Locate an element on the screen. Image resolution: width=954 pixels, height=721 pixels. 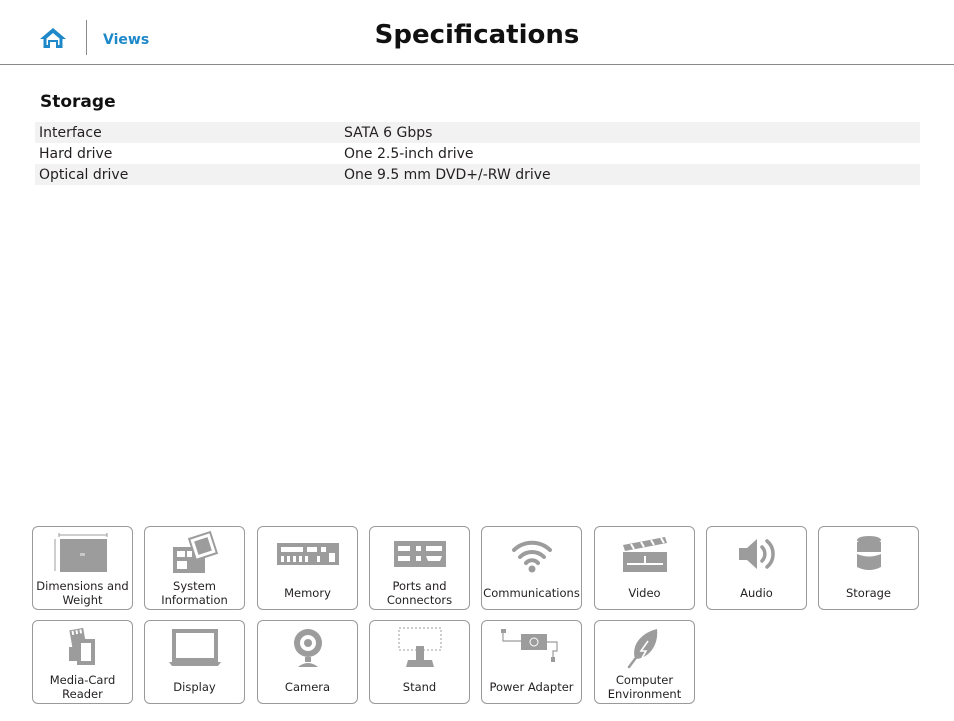
tile-audio: Audio is located at coordinates (756, 568).